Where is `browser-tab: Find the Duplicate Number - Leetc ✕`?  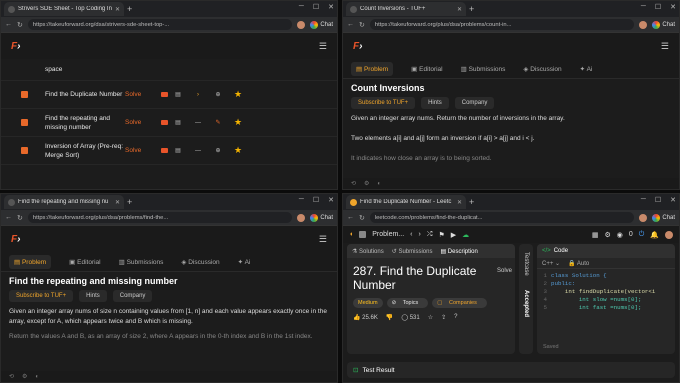
browser-tab: Find the Duplicate Number - Leetc ✕ is located at coordinates (406, 202).